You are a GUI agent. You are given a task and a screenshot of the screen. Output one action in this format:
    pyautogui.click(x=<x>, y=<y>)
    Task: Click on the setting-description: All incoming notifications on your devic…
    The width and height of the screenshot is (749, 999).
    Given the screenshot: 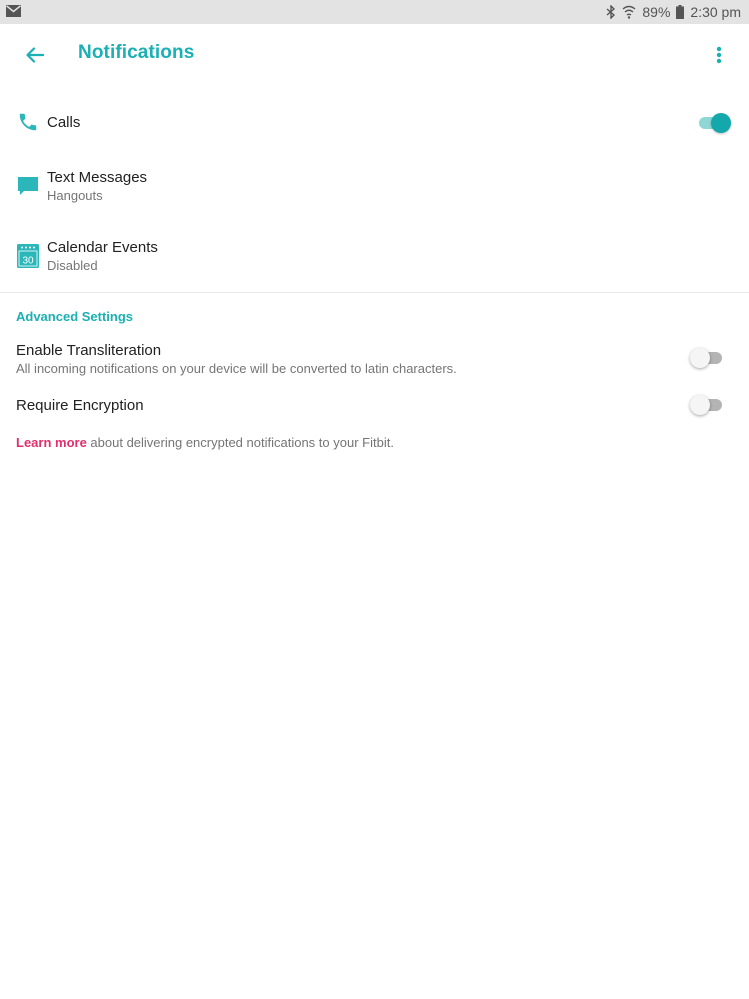 What is the action you would take?
    pyautogui.click(x=236, y=368)
    